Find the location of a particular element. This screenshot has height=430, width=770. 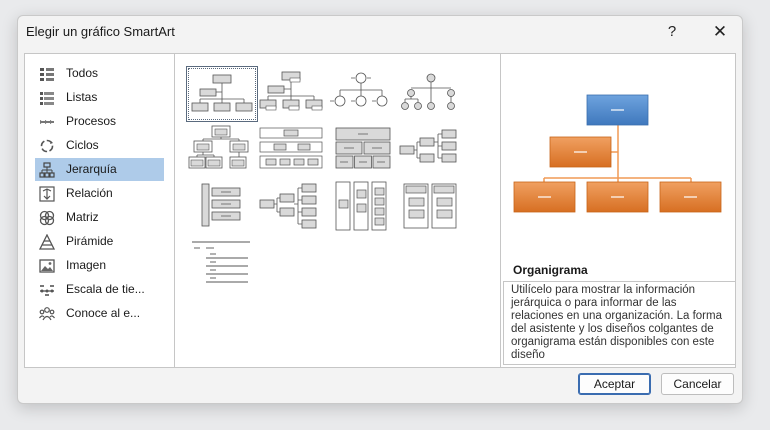

category-label: Relación is located at coordinates (89, 193).